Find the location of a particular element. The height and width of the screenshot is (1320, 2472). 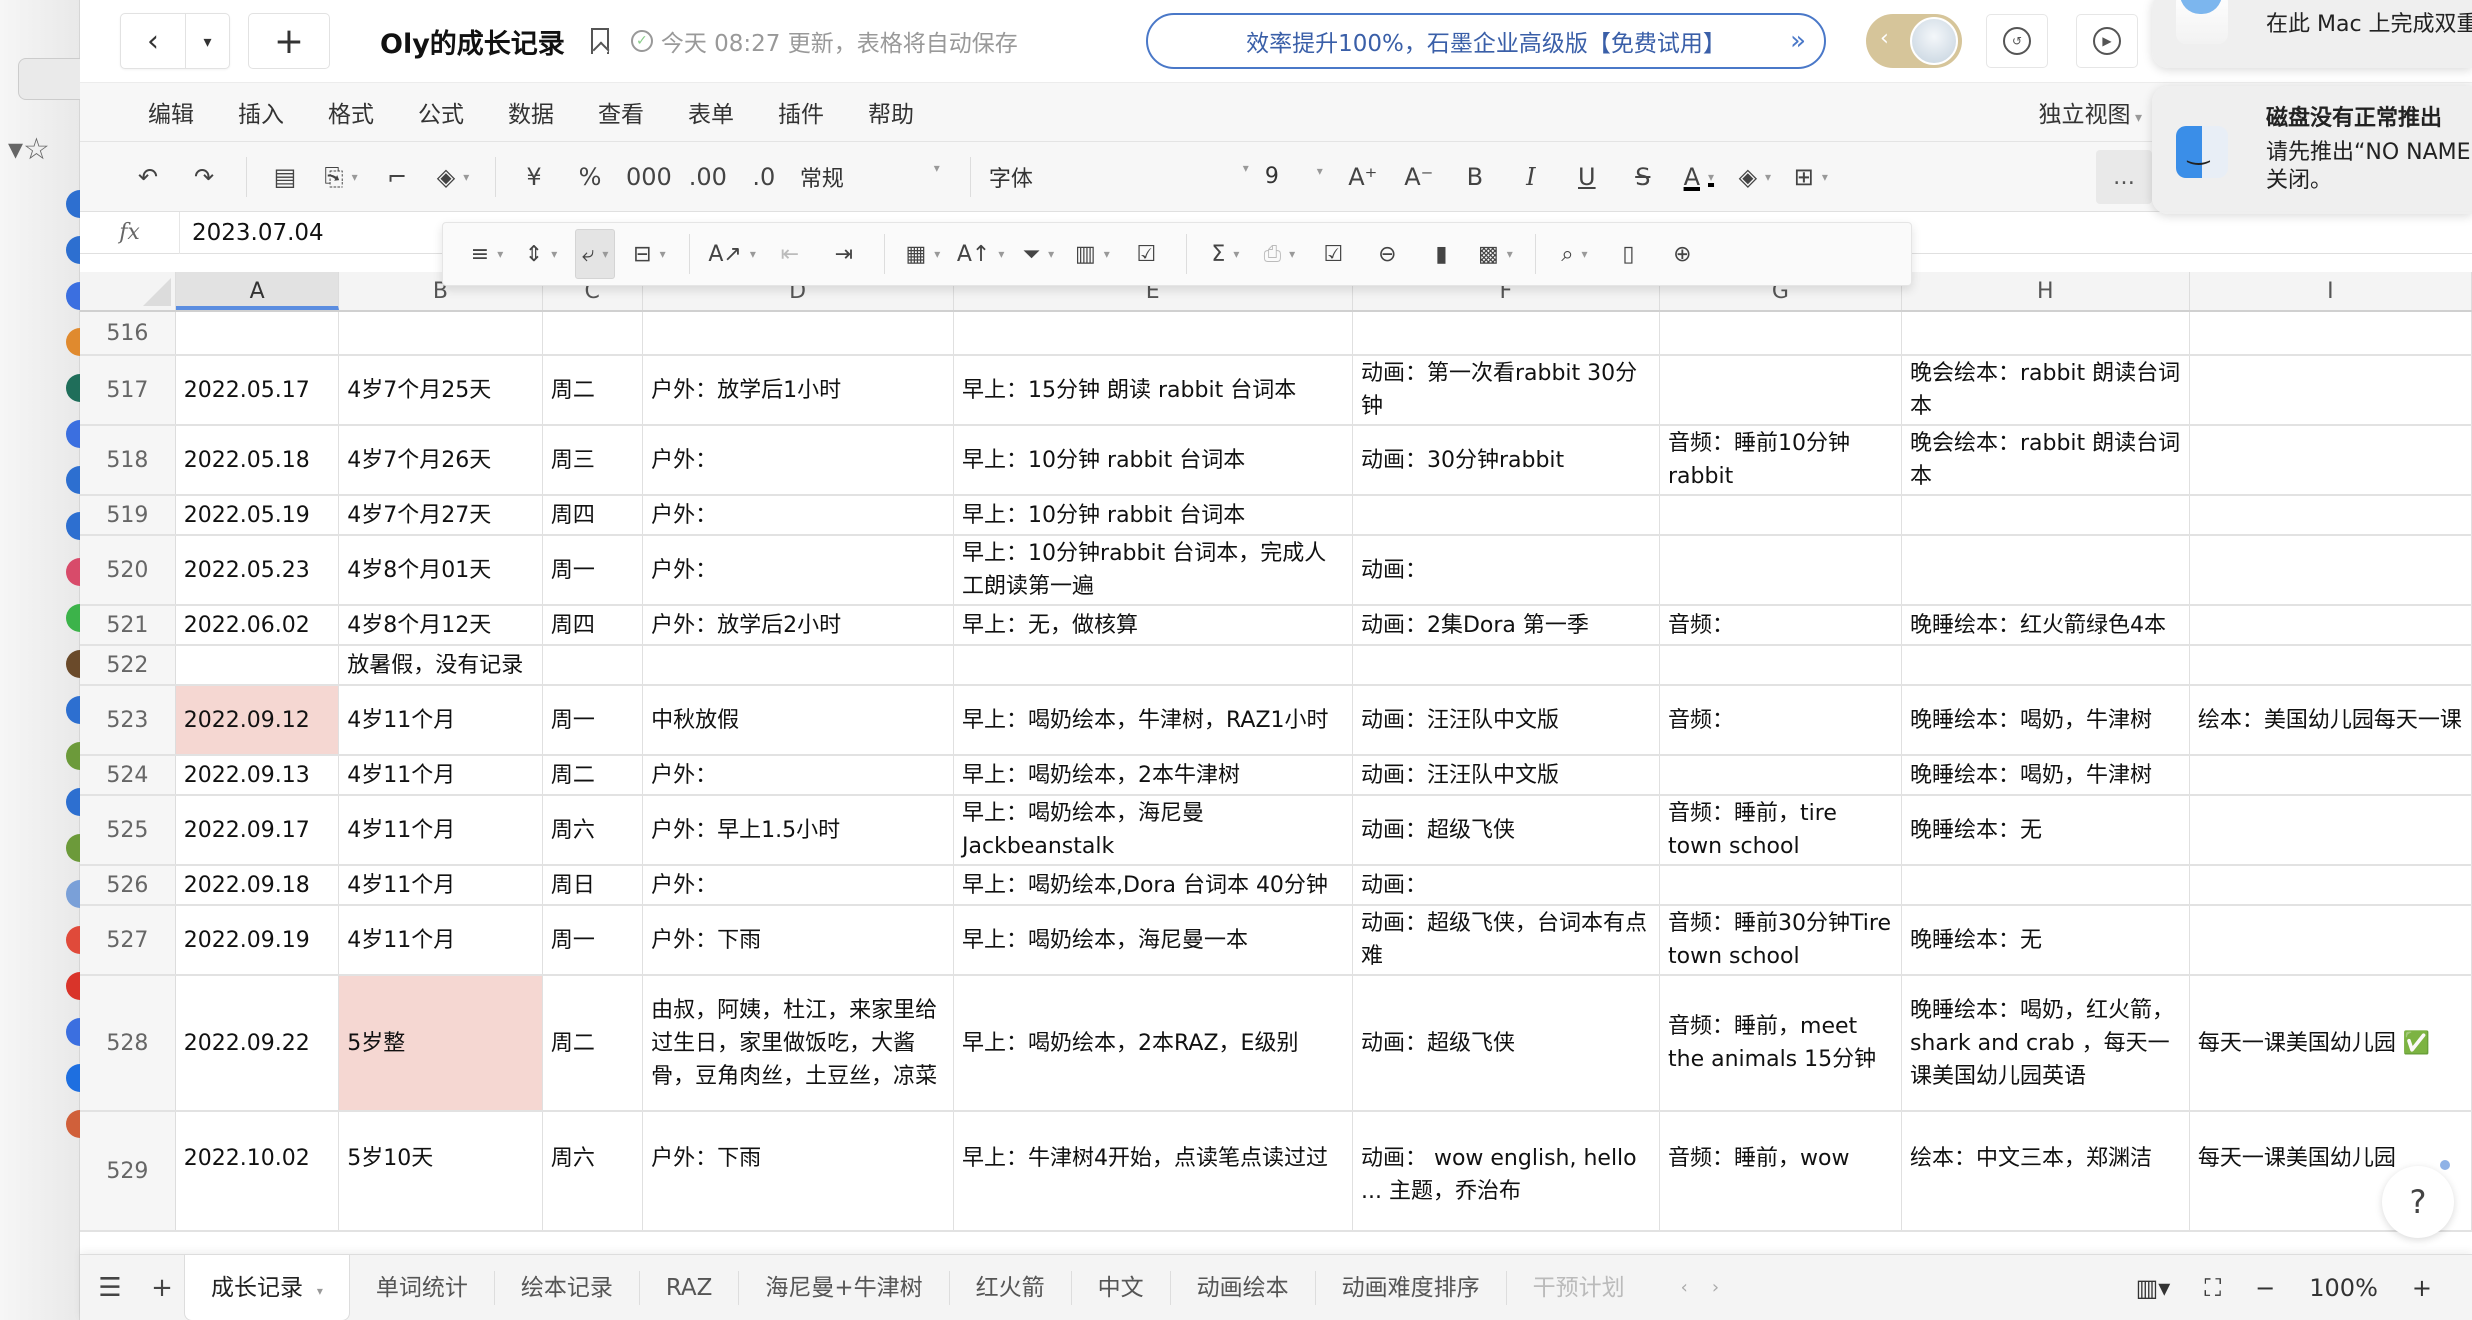

cell-g: 音频：睡前，meet the animals 15分钟 is located at coordinates (1781, 1043).